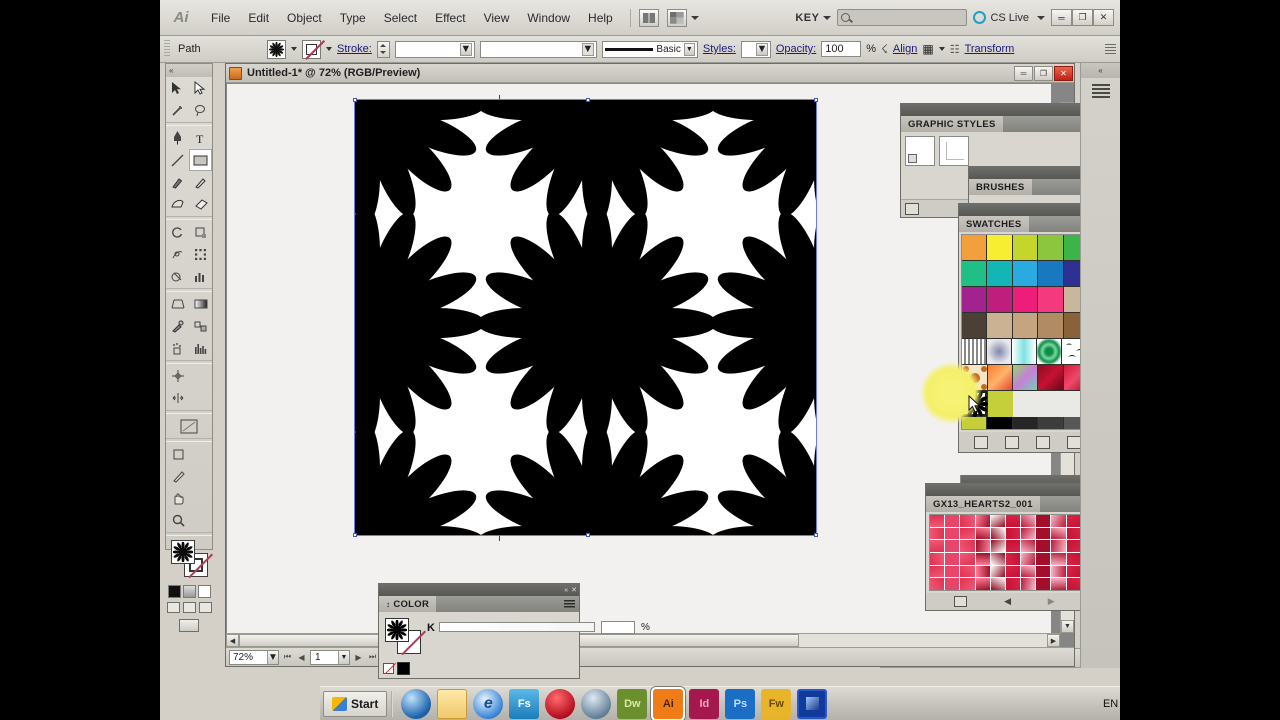 Image resolution: width=1280 pixels, height=720 pixels. I want to click on stroke-weight-stepper, so click(383, 49).